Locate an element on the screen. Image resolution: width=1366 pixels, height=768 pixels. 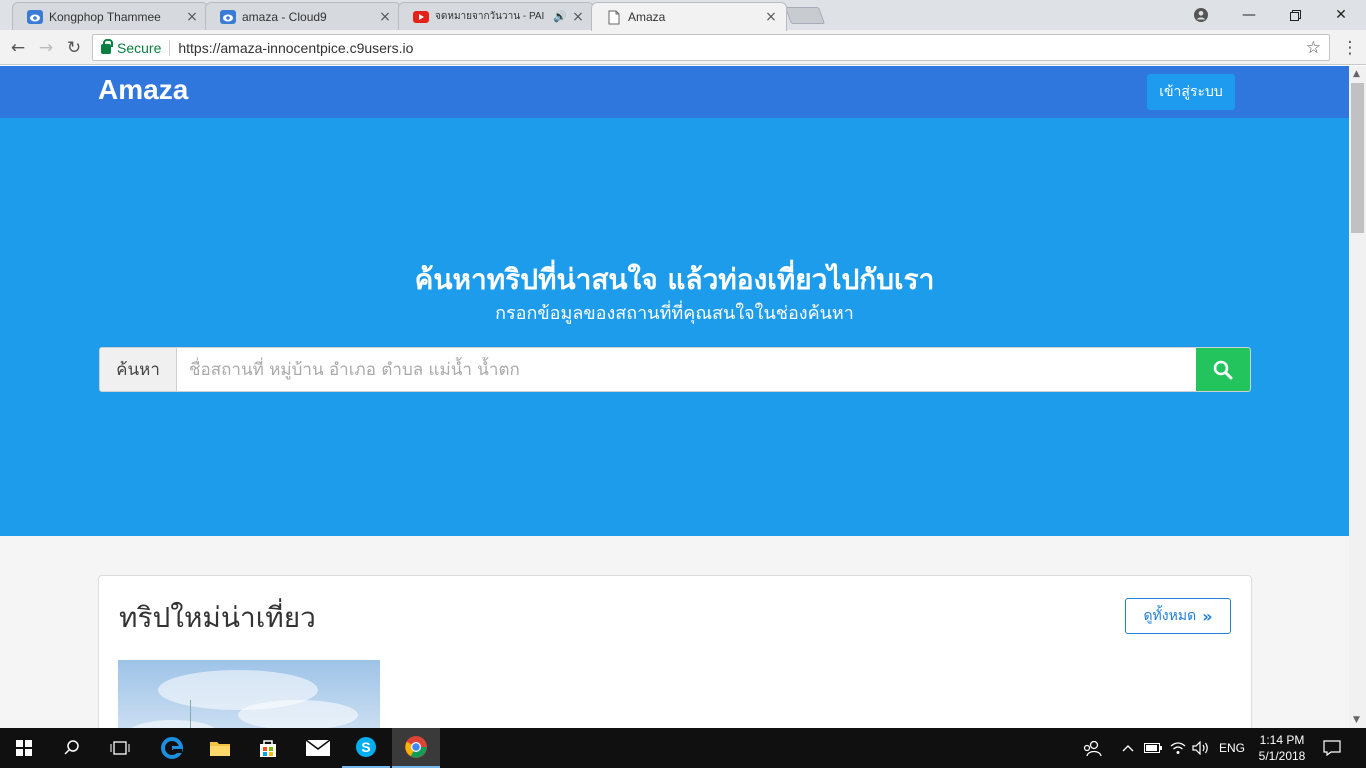
section-title: ทริปใหม่น่าเที่ยว is located at coordinates (217, 617).